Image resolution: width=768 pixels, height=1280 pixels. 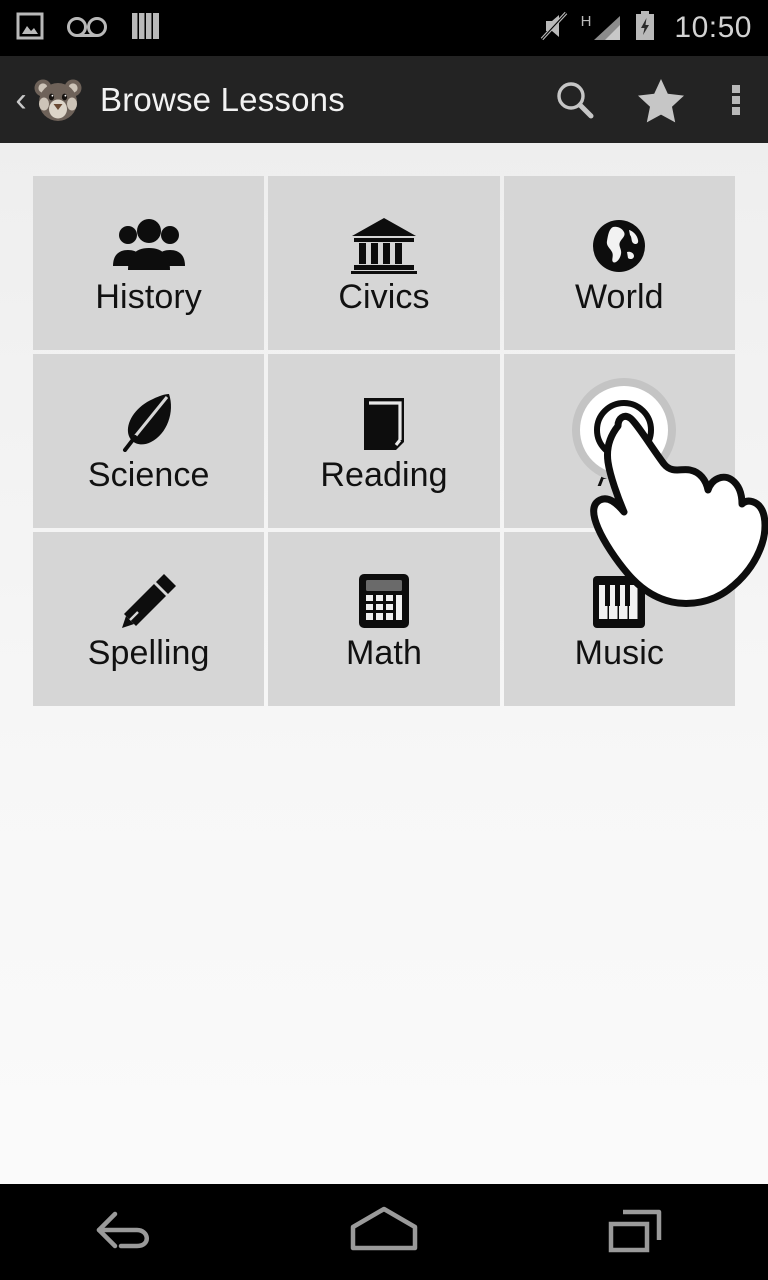 I want to click on recent-apps-icon, so click(x=635, y=1231).